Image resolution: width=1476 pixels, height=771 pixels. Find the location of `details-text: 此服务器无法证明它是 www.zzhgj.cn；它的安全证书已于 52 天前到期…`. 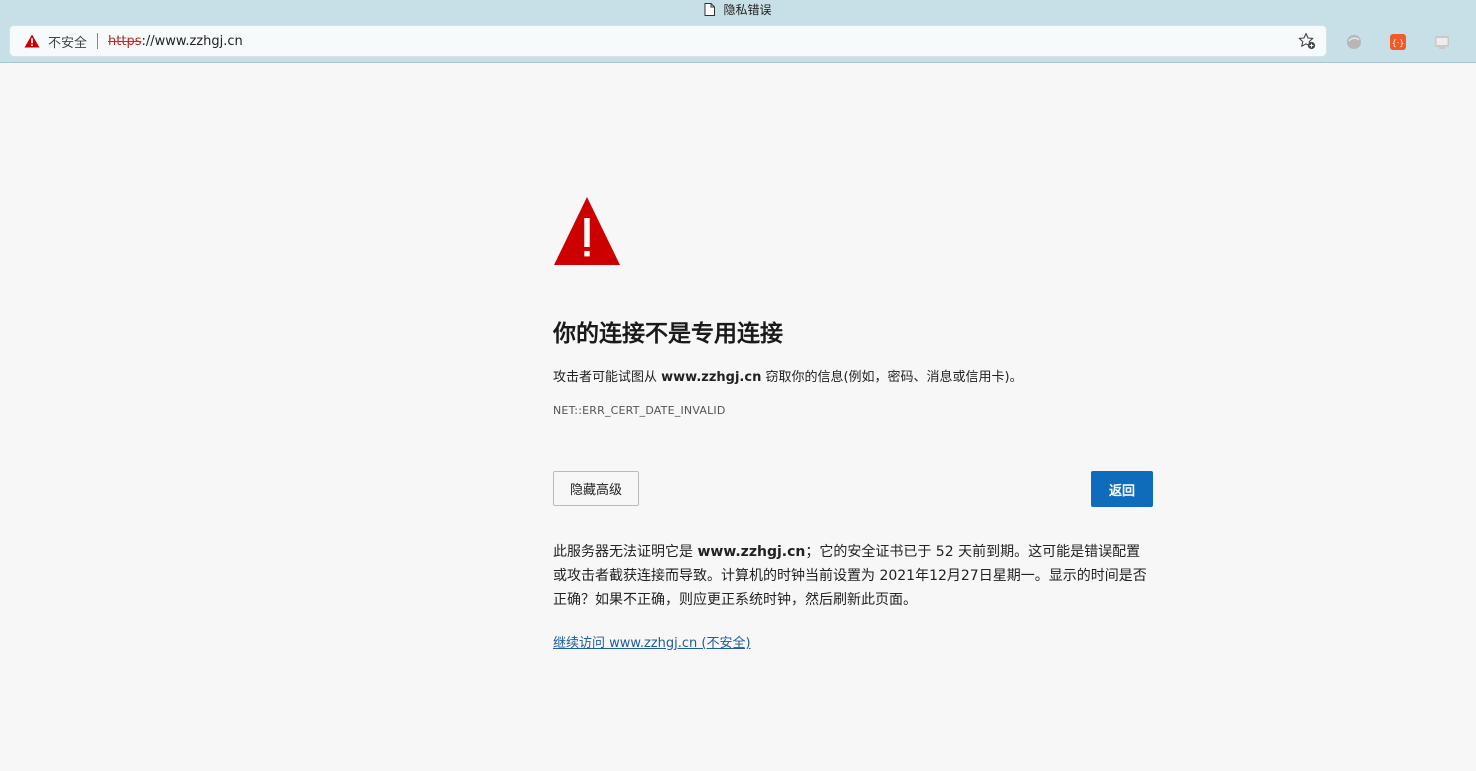

details-text: 此服务器无法证明它是 www.zzhgj.cn；它的安全证书已于 52 天前到期… is located at coordinates (853, 576).